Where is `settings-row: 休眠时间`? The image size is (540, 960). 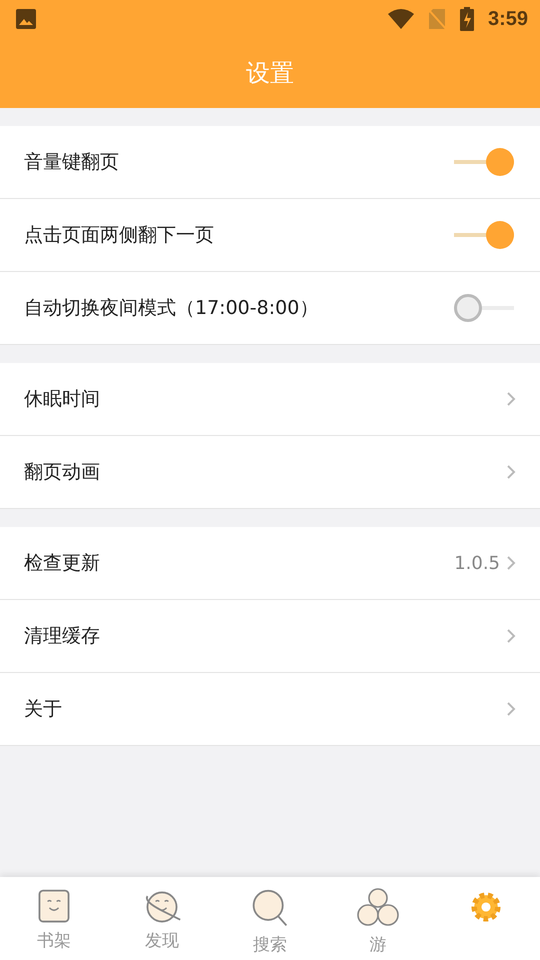
settings-row: 休眠时间 is located at coordinates (270, 399).